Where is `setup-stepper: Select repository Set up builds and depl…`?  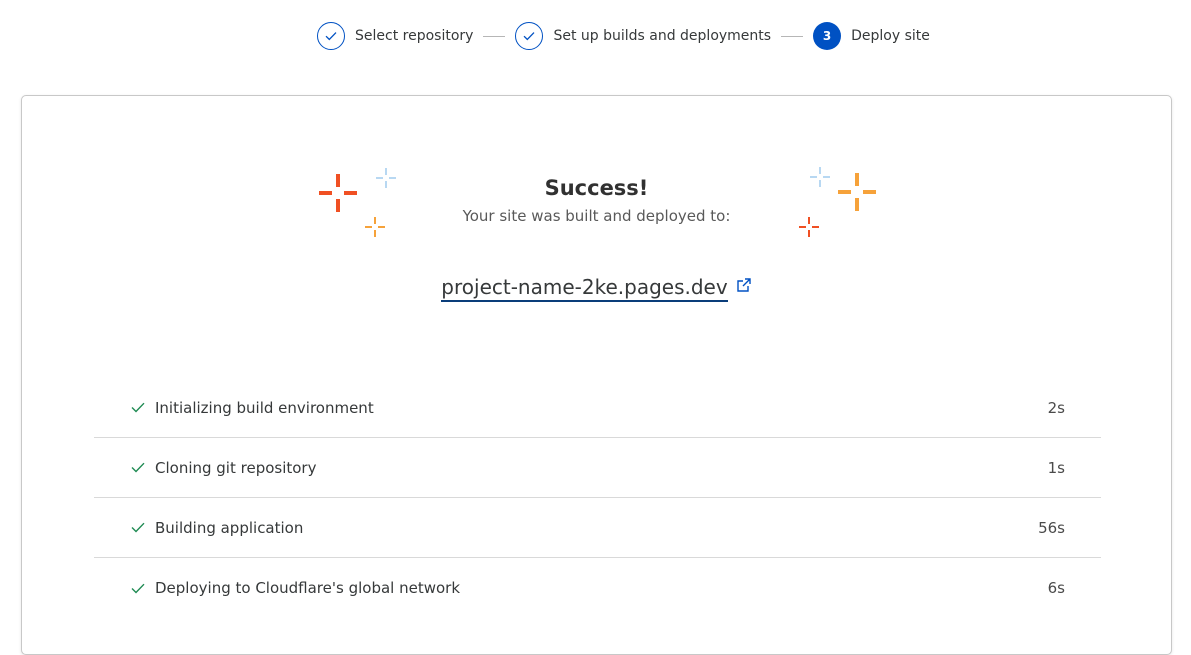
setup-stepper: Select repository Set up builds and depl… is located at coordinates (623, 36).